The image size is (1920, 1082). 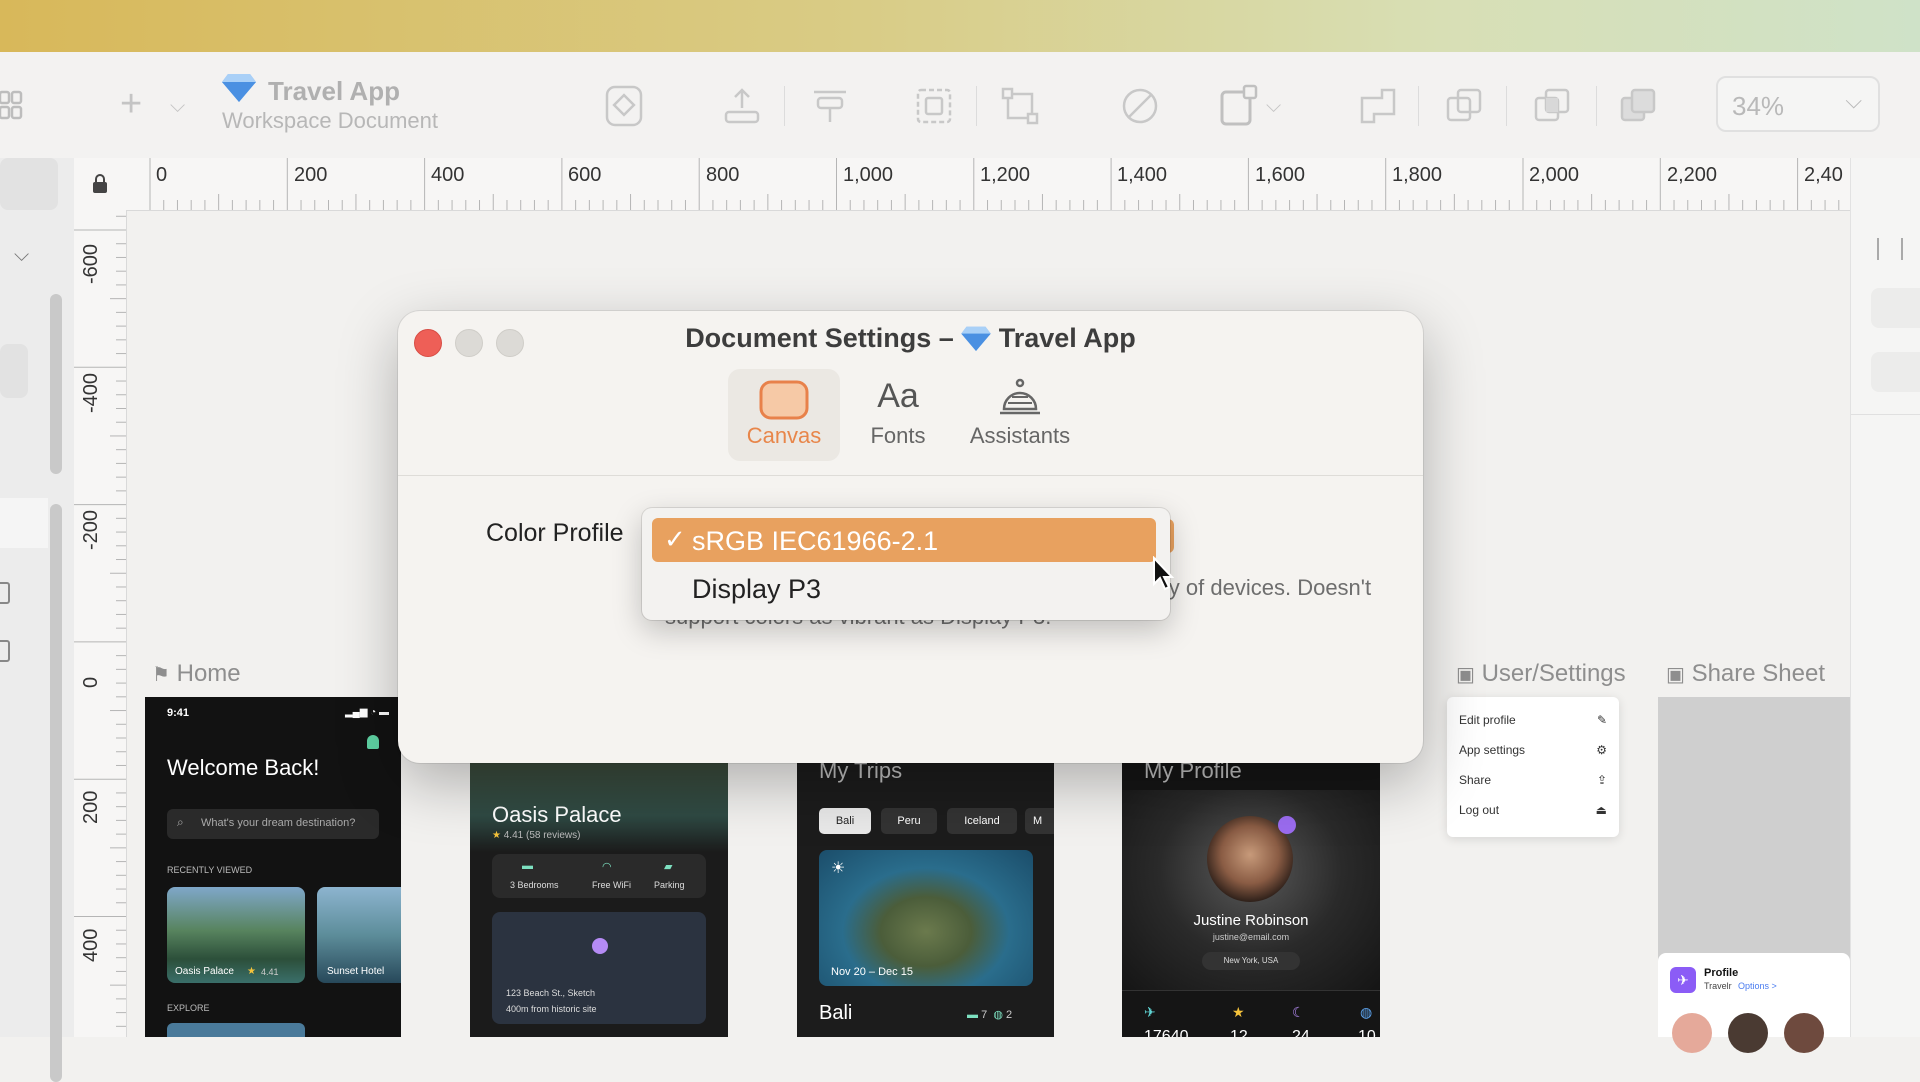 What do you see at coordinates (1745, 674) in the screenshot?
I see `frame-label-share-sheet: ▣ Share Sheet` at bounding box center [1745, 674].